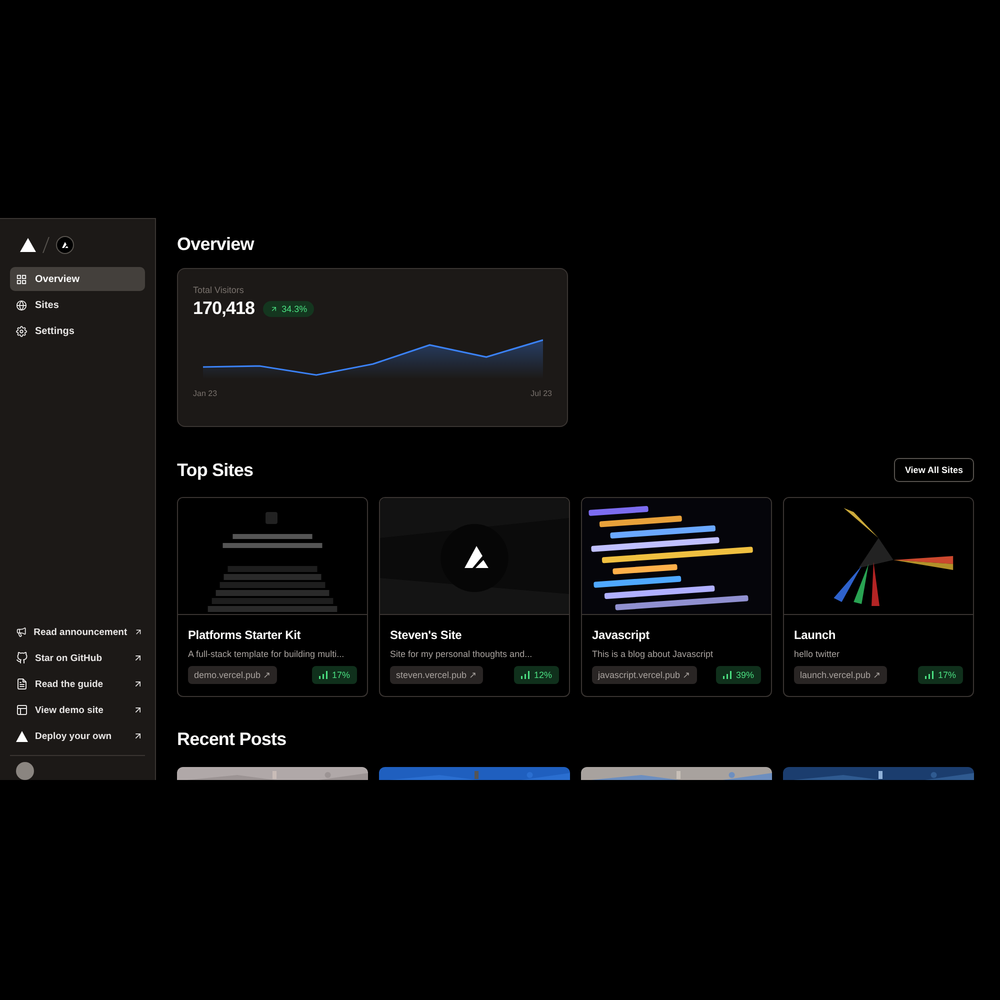  Describe the element at coordinates (215, 470) in the screenshot. I see `section-title: Top Sites` at that location.